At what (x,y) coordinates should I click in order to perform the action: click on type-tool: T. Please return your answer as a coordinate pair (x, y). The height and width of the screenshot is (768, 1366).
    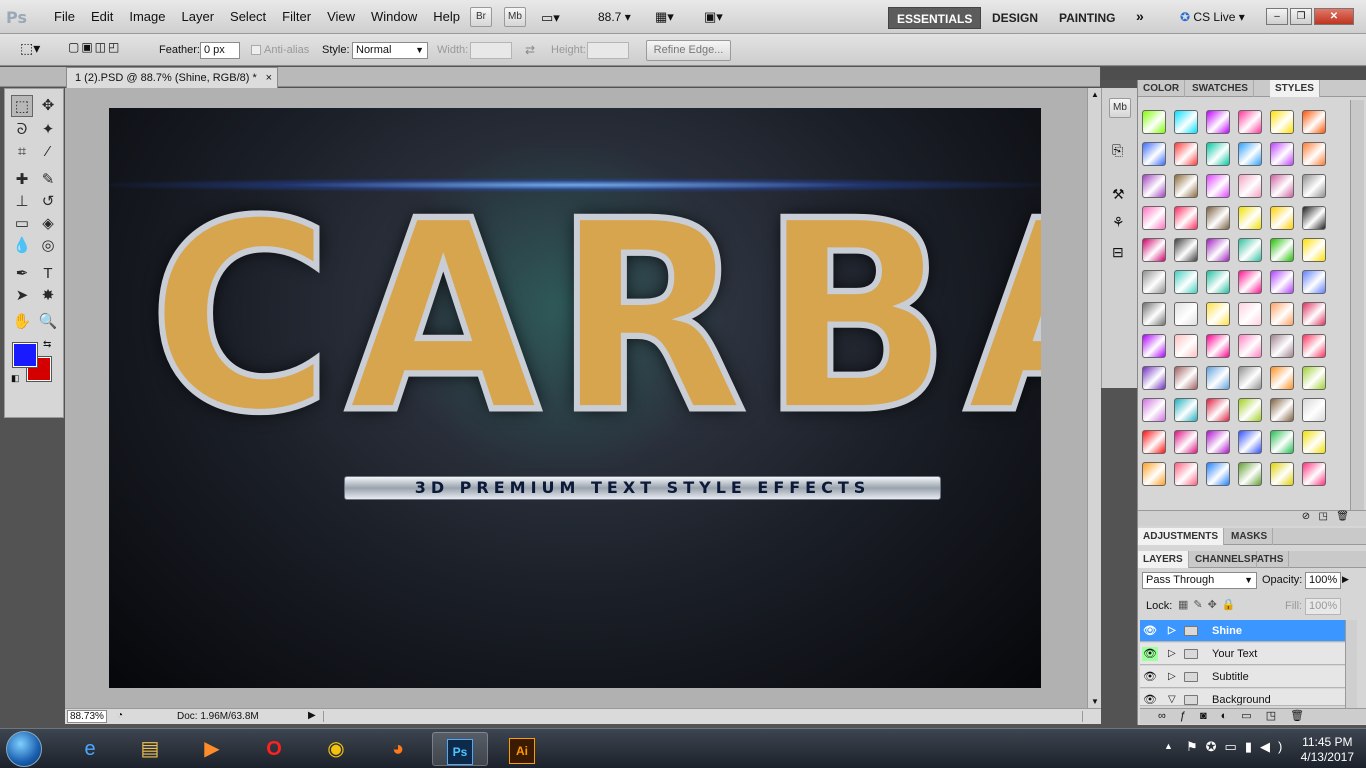
    Looking at the image, I should click on (48, 274).